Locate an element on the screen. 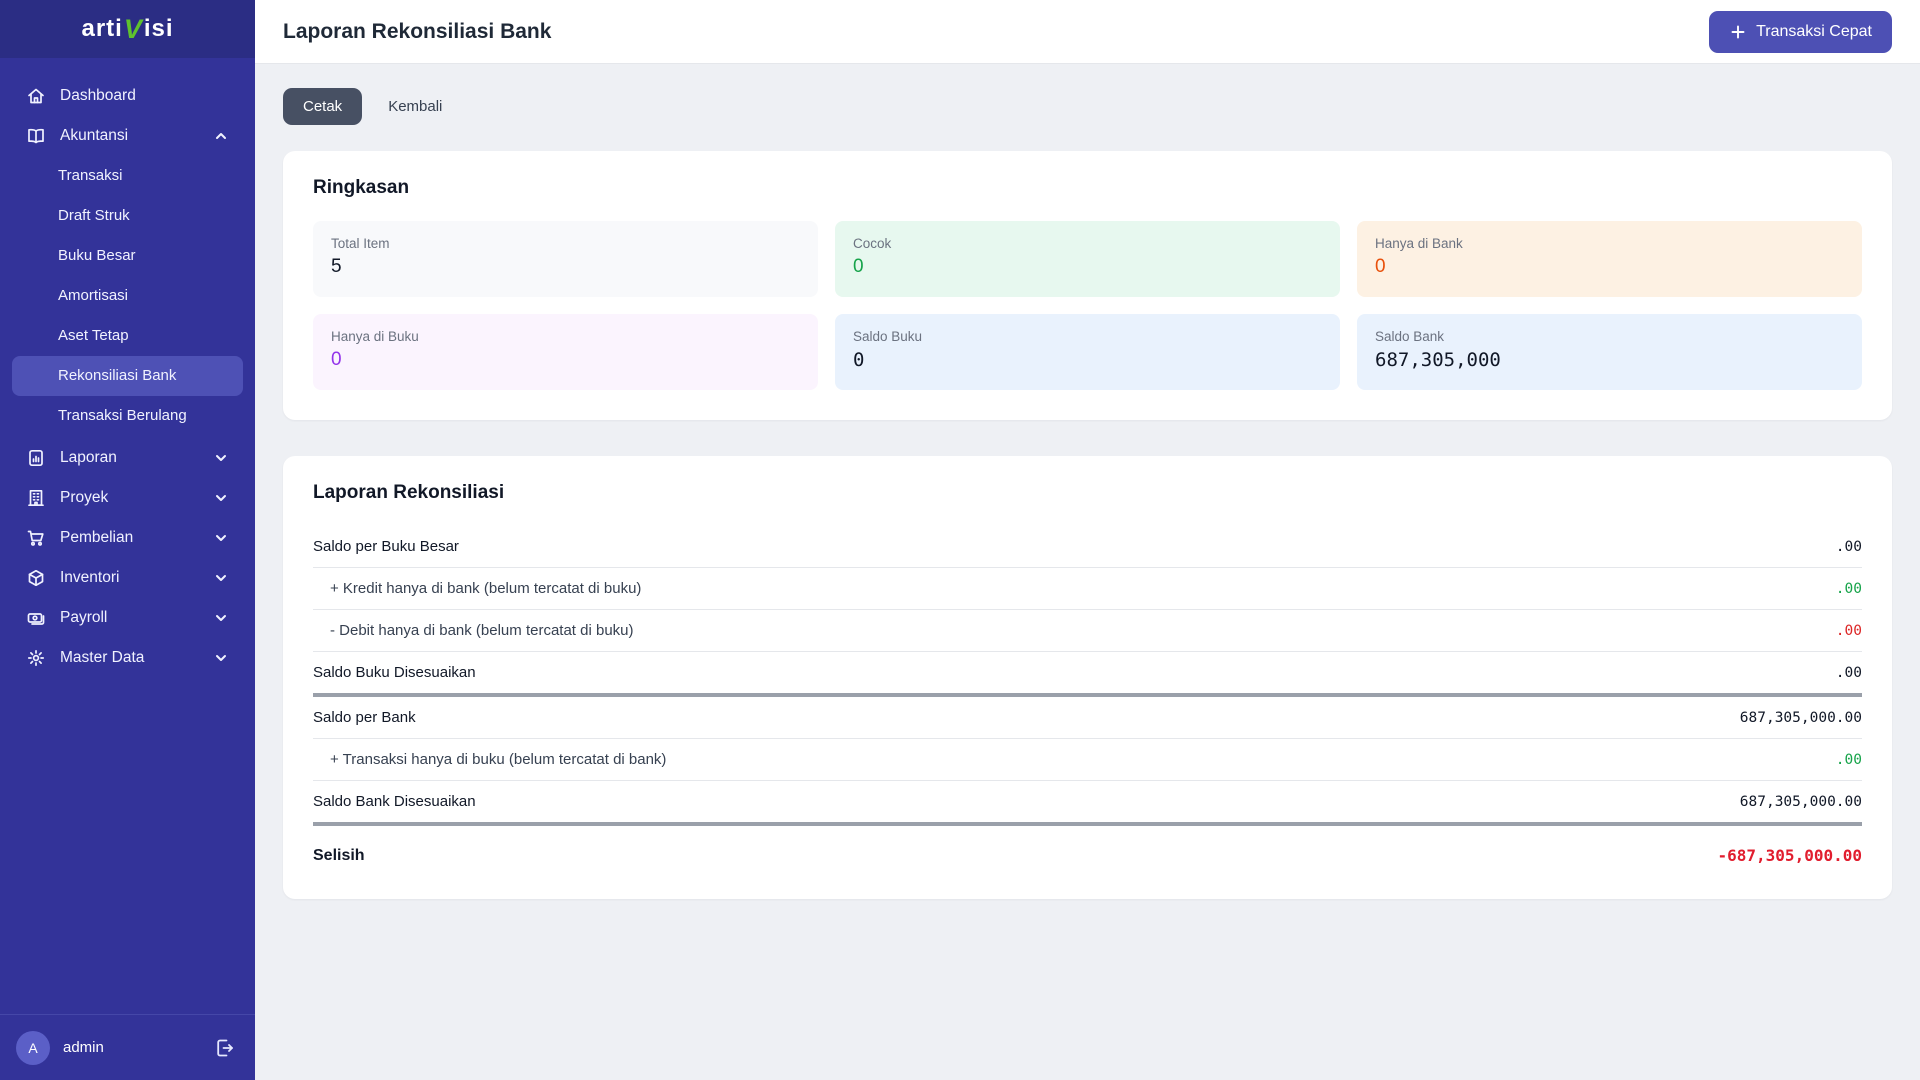 Image resolution: width=1920 pixels, height=1080 pixels. toolbar: Cetak Kembali is located at coordinates (1087, 106).